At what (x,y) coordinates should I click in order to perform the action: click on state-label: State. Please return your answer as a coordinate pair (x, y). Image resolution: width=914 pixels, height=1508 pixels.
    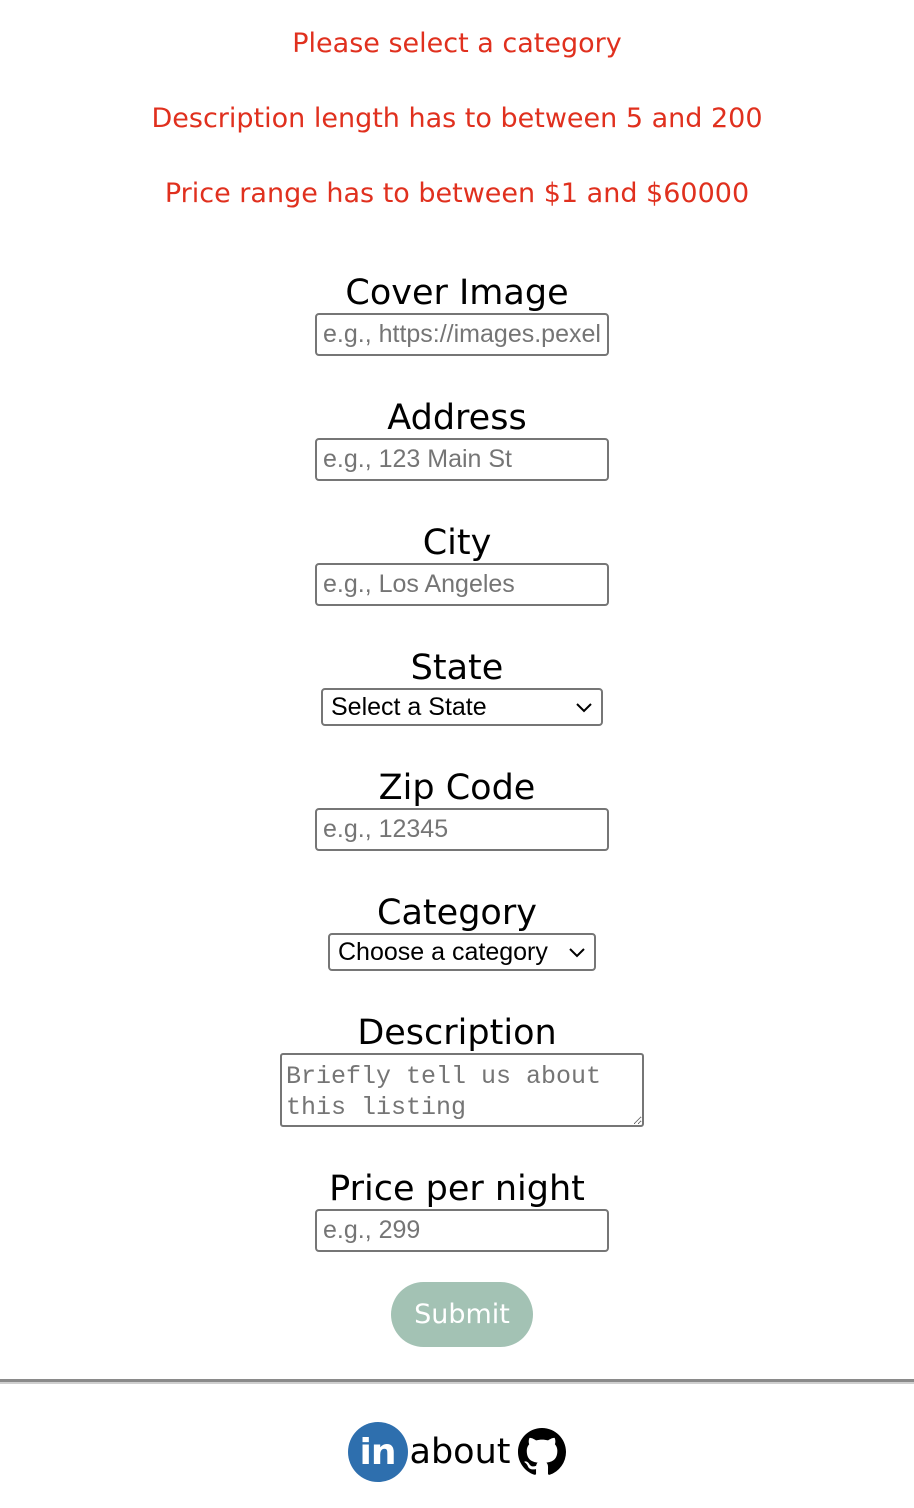
    Looking at the image, I should click on (457, 668).